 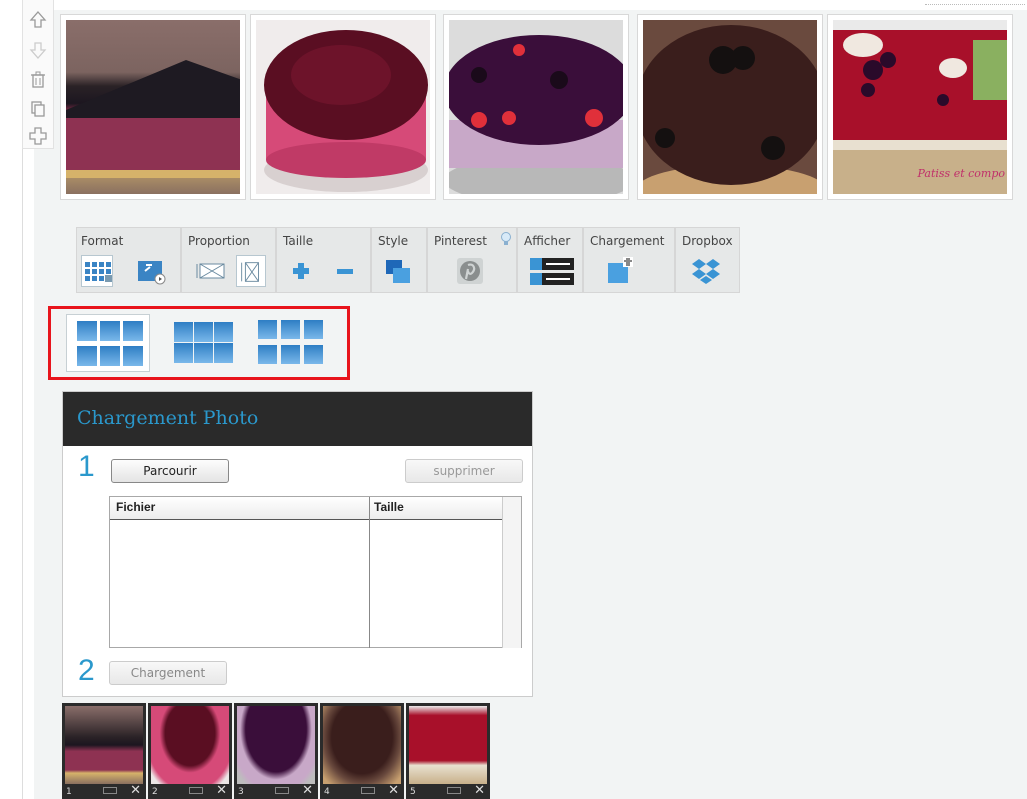 I want to click on column-divider, so click(x=369, y=572).